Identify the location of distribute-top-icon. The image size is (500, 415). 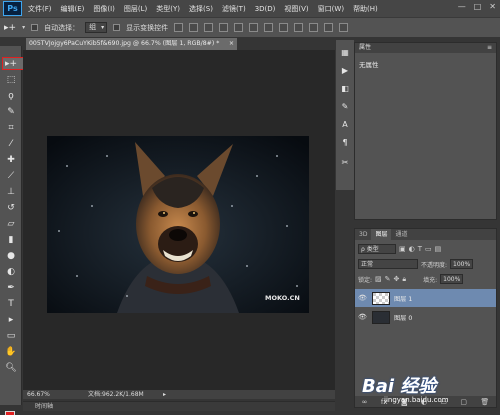
(269, 27).